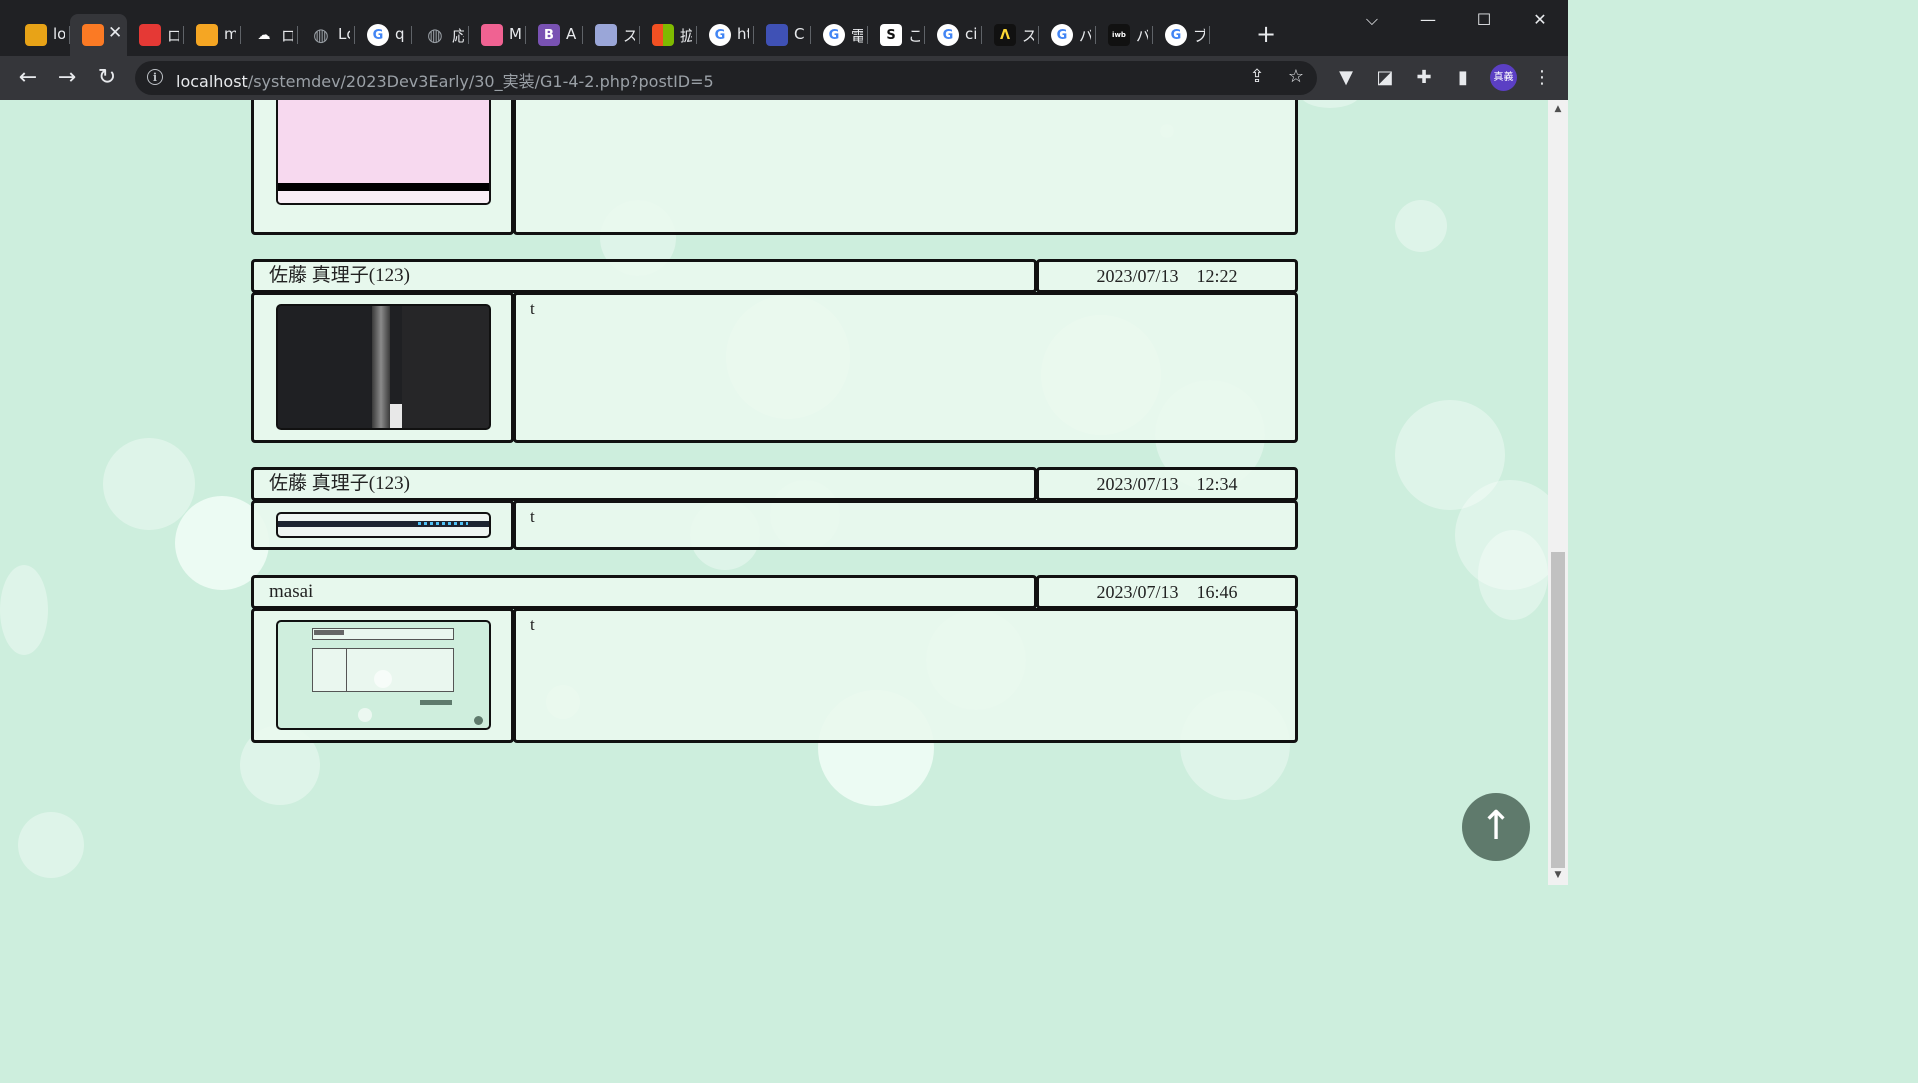 The width and height of the screenshot is (1918, 1083). Describe the element at coordinates (896, 35) in the screenshot. I see `browser-tab: Sこ` at that location.